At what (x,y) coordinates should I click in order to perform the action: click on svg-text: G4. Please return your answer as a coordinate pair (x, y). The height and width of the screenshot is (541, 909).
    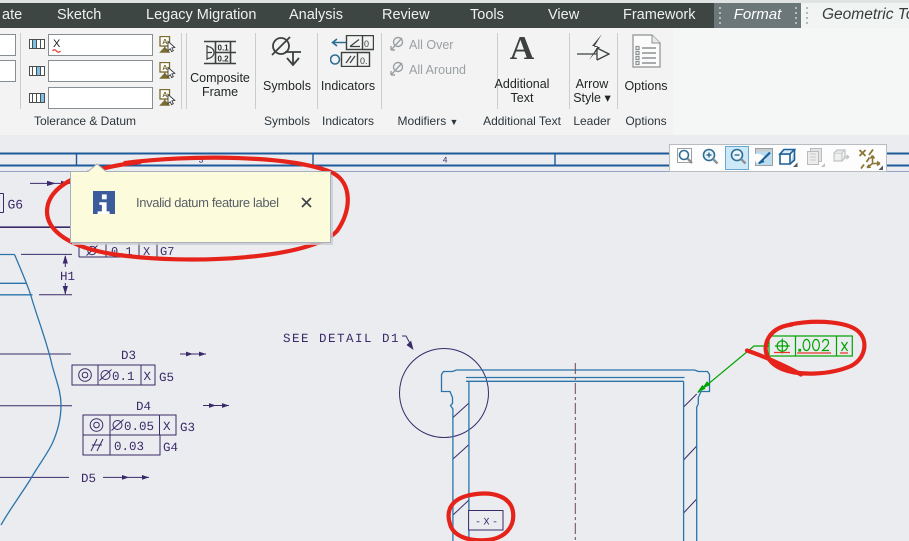
    Looking at the image, I should click on (170, 448).